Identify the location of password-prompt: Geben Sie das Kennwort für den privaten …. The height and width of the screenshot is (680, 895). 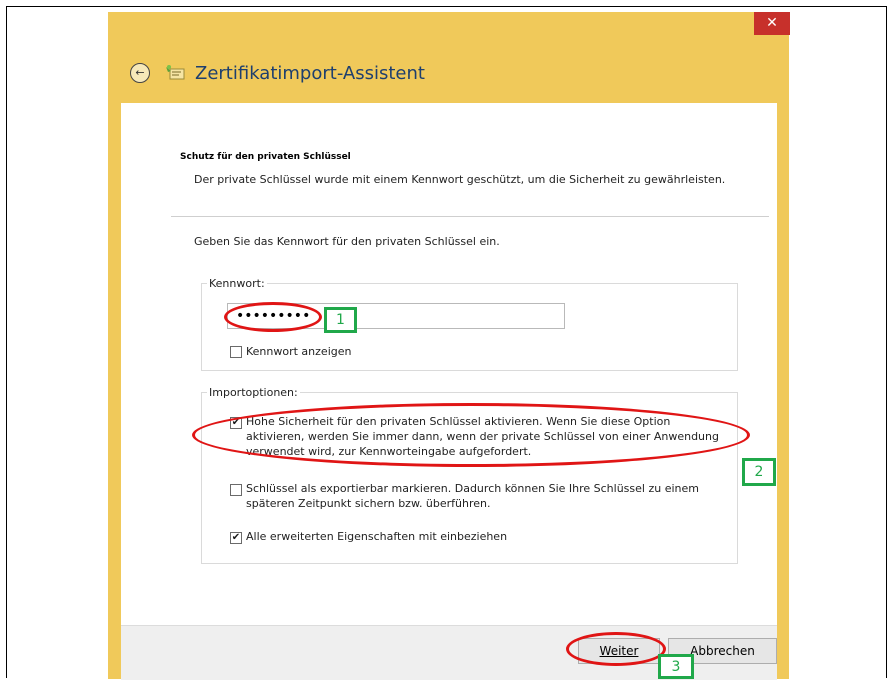
(347, 241).